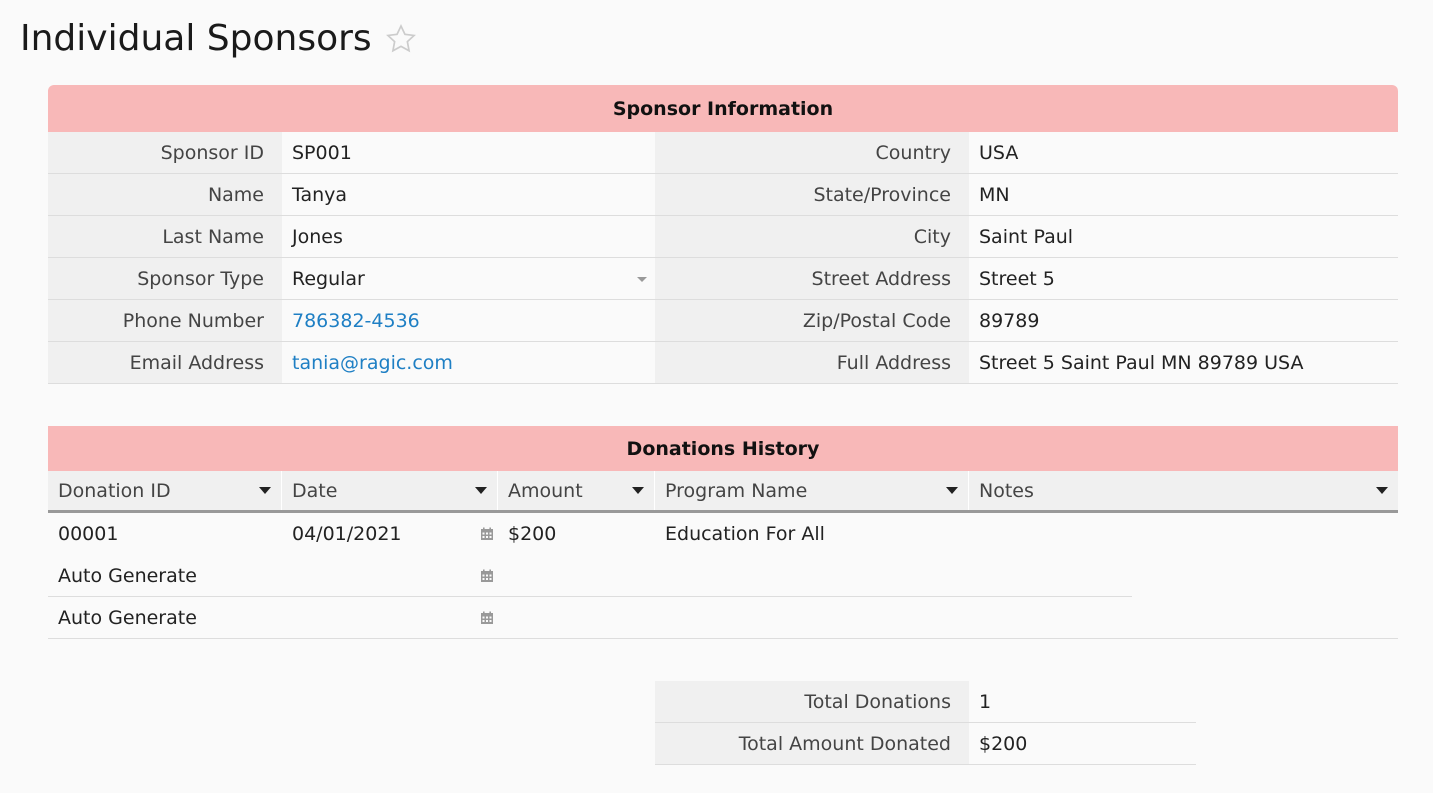 The width and height of the screenshot is (1433, 793). Describe the element at coordinates (165, 362) in the screenshot. I see `email-address-label: Email Address` at that location.